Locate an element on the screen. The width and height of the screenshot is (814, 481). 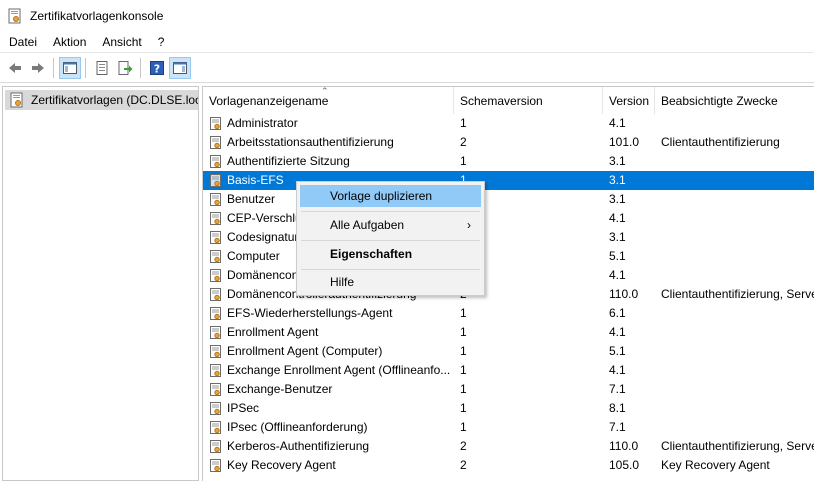
tree-item-label: Zertifikatvorlagen (DC.DLSE.local) is located at coordinates (114, 100).